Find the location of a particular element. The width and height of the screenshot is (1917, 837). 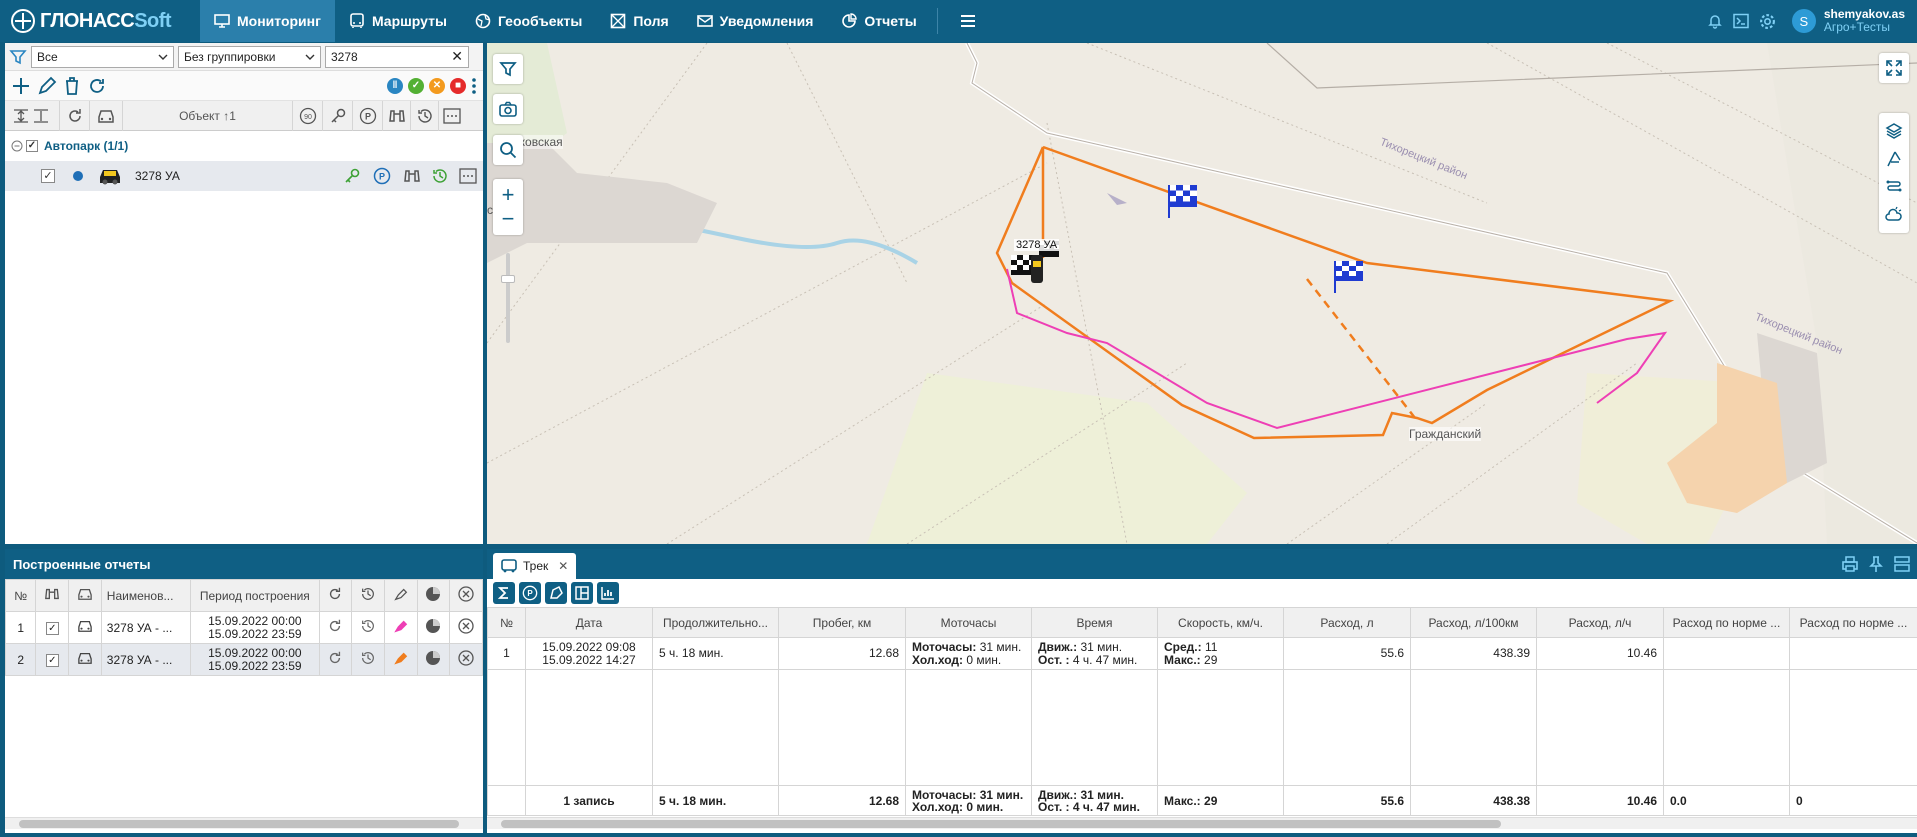

route-icon is located at coordinates (1894, 187).